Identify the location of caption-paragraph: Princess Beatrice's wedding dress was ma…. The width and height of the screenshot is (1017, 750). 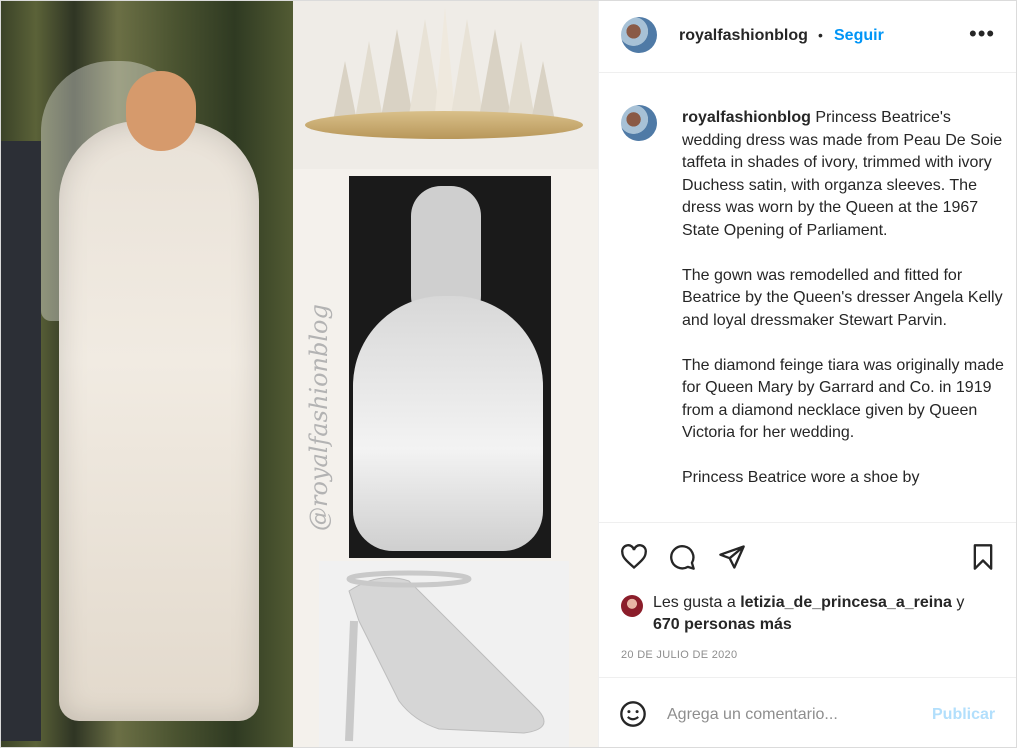
(842, 174).